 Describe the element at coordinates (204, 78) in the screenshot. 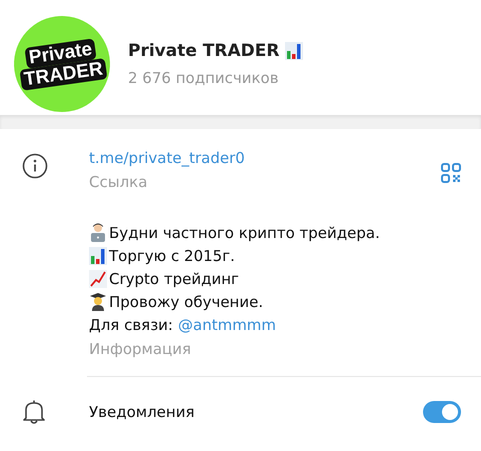

I see `subscriber-count: 2 676 подписчиков` at that location.